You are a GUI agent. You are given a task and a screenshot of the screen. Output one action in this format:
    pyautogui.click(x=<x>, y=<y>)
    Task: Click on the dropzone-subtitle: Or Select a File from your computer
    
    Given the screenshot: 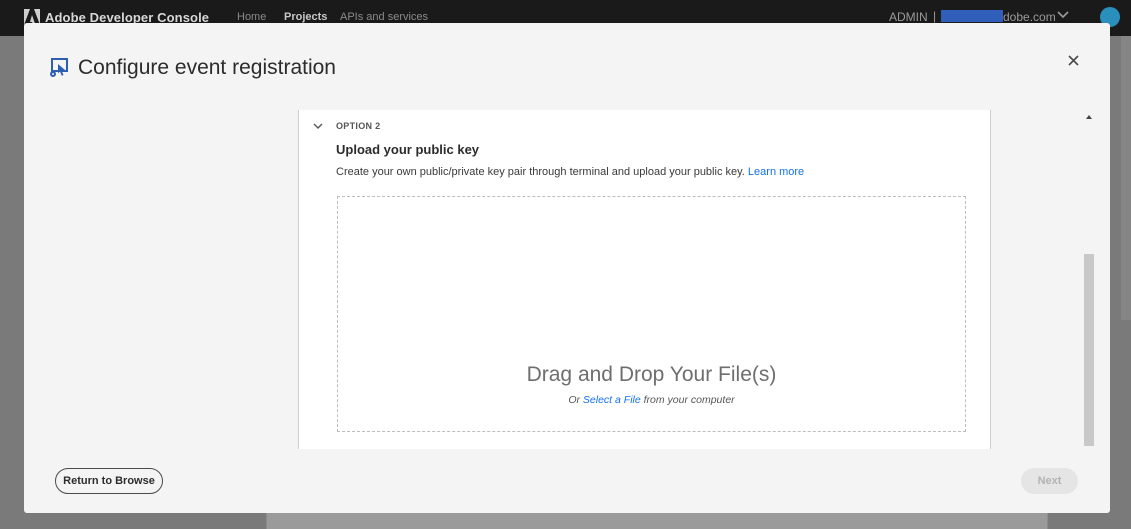 What is the action you would take?
    pyautogui.click(x=651, y=400)
    